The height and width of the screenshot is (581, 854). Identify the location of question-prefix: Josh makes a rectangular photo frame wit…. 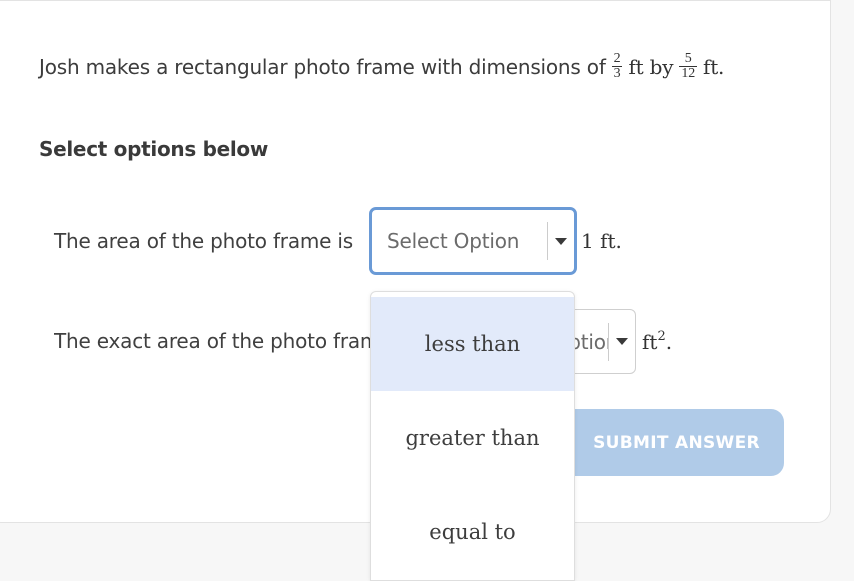
(322, 66).